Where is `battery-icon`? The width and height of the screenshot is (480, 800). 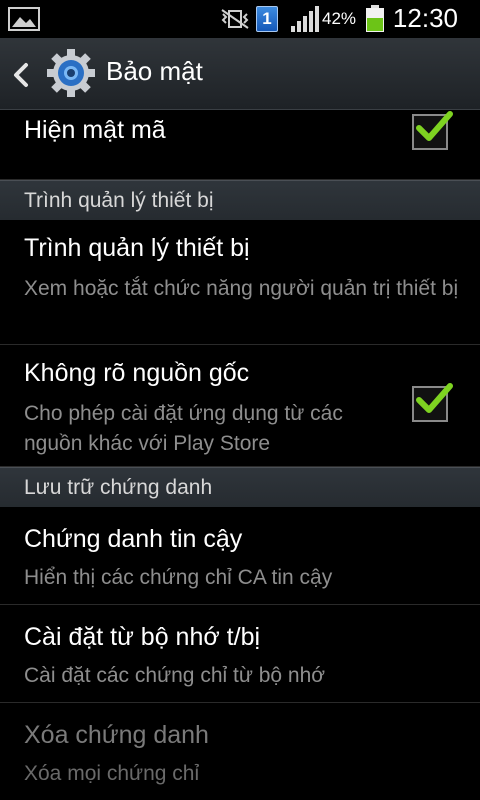 battery-icon is located at coordinates (375, 18).